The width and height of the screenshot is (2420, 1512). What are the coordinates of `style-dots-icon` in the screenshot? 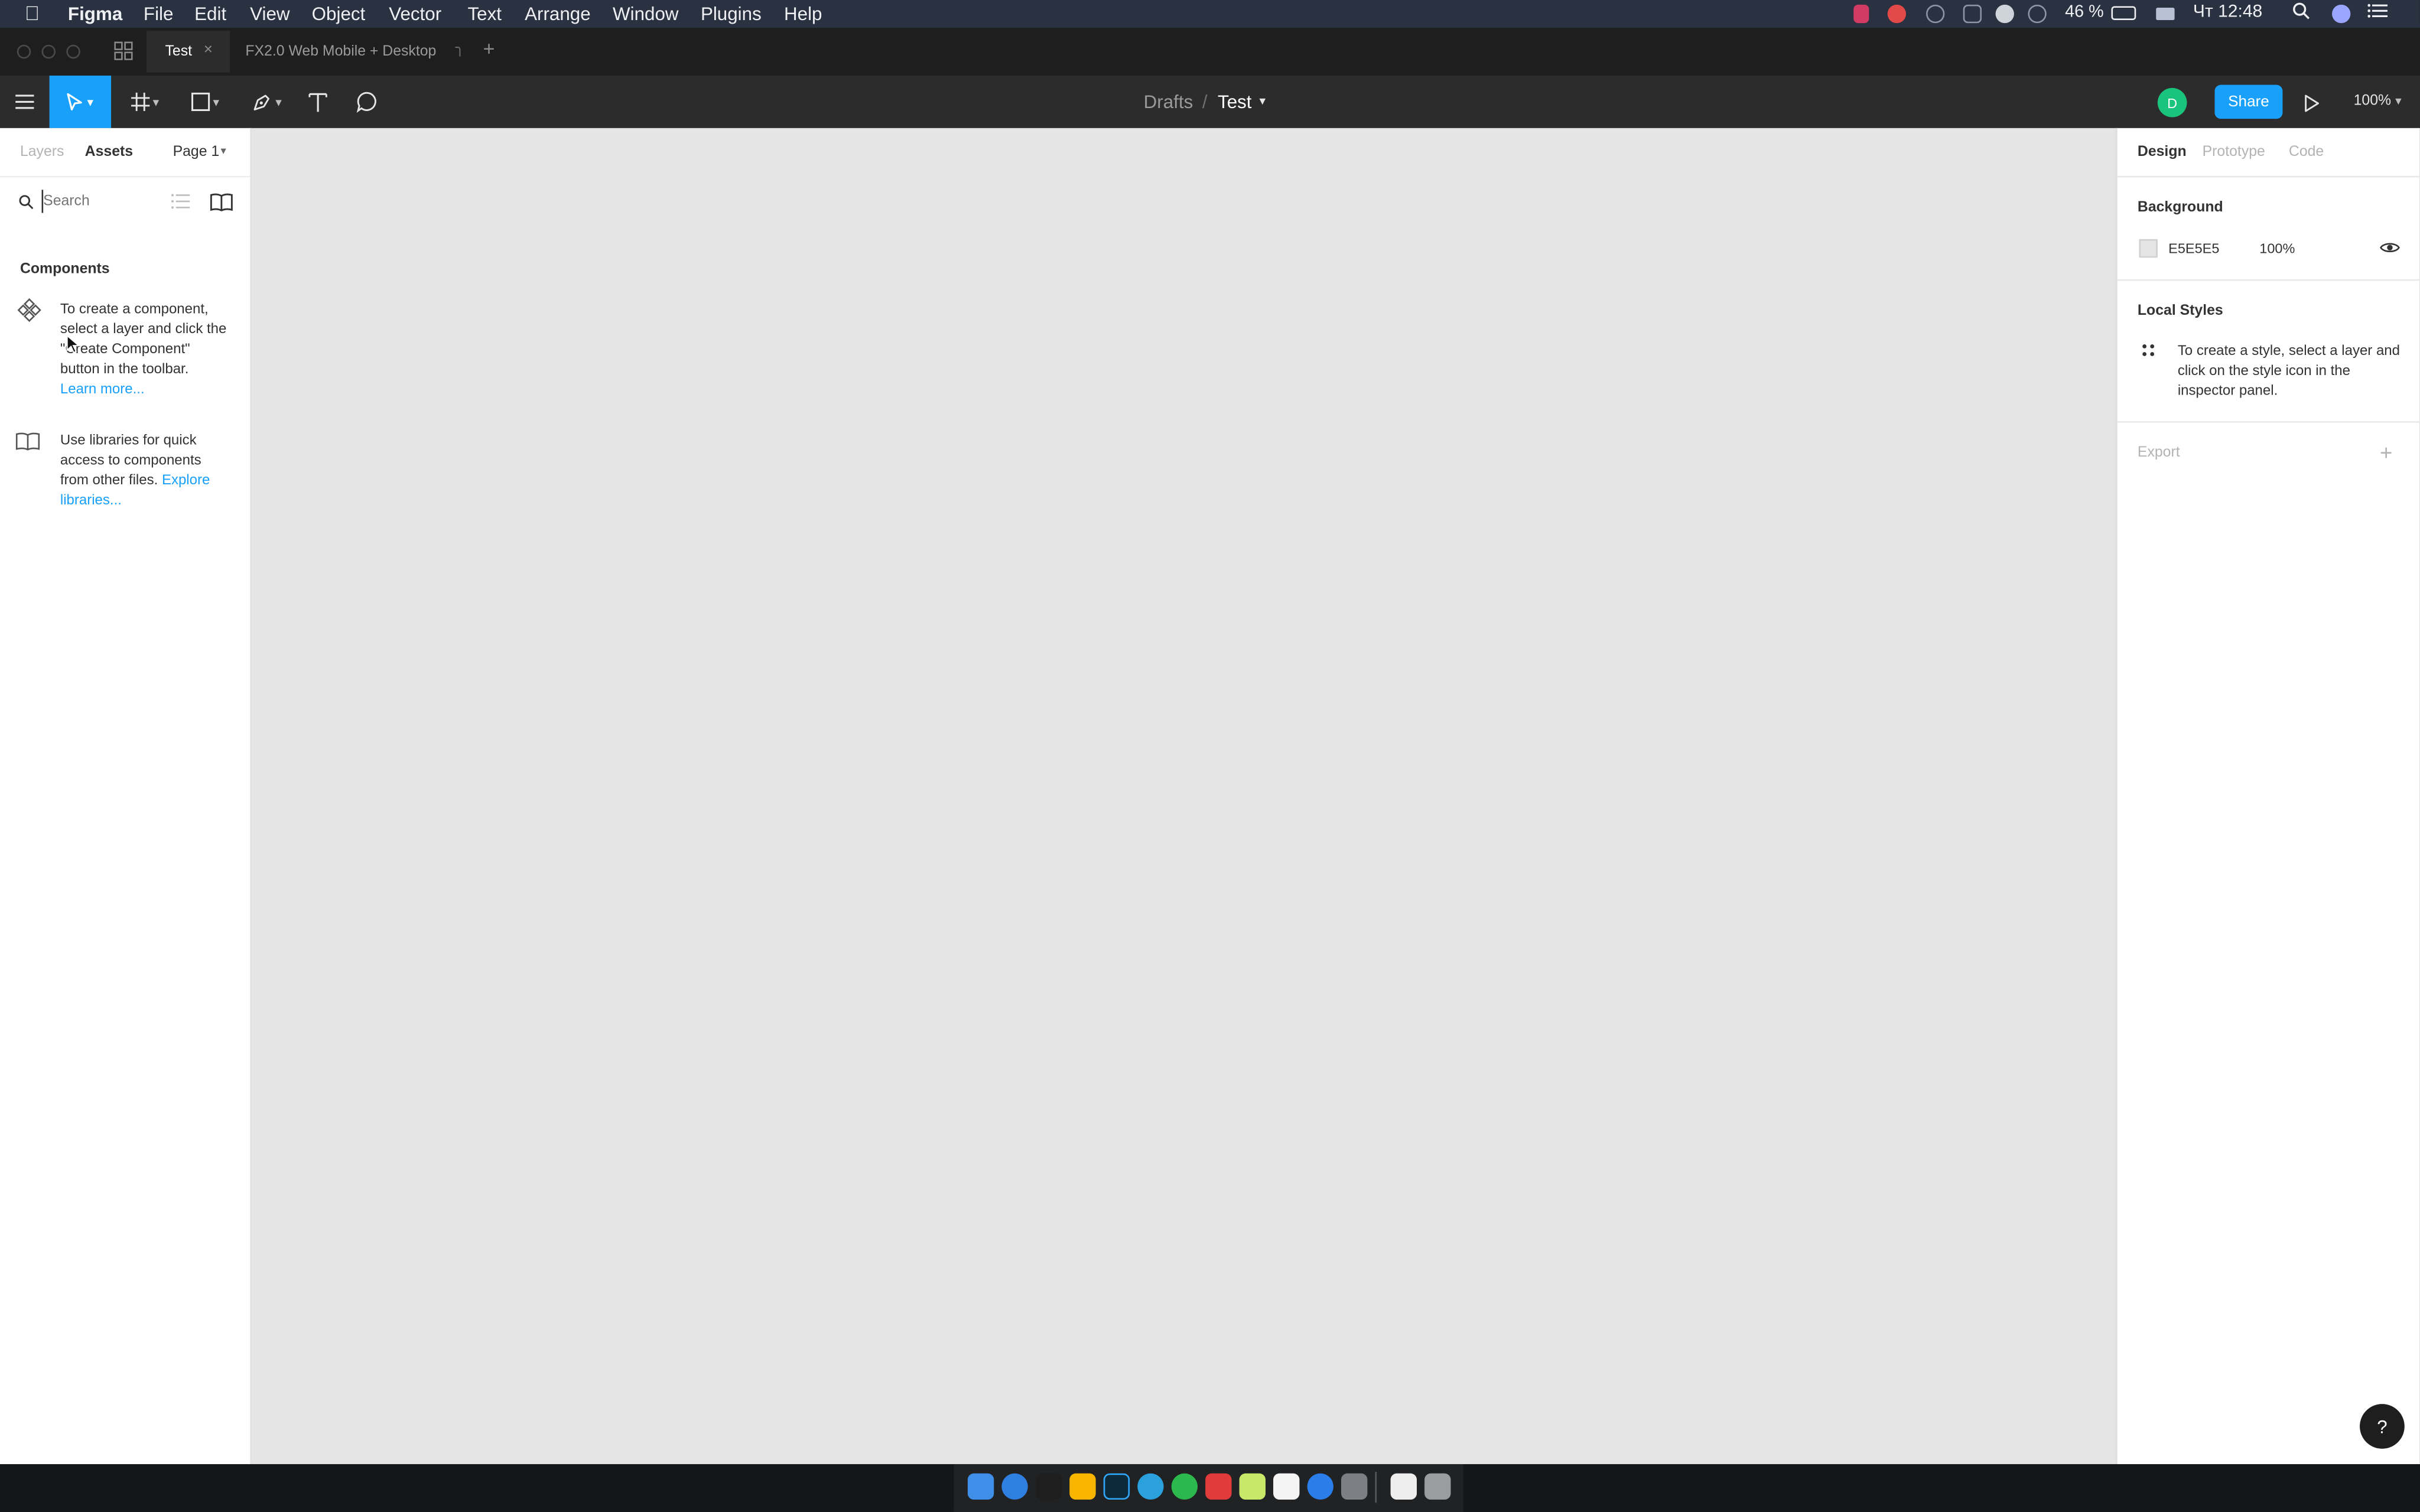 It's located at (2148, 352).